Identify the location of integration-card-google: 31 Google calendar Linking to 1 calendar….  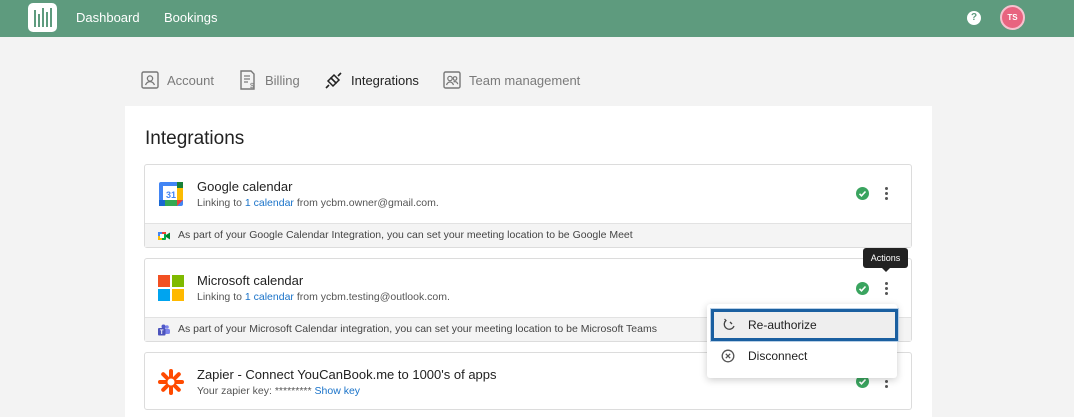
(528, 206).